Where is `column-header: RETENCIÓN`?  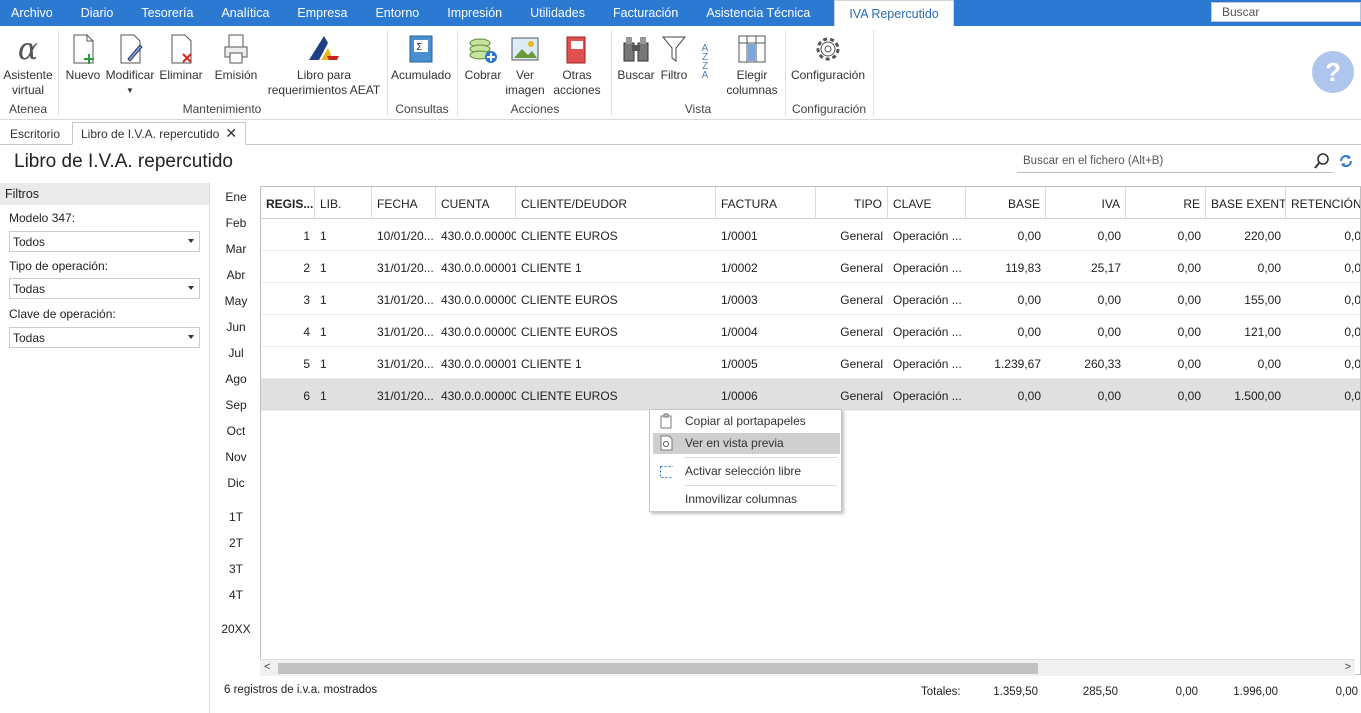
column-header: RETENCIÓN is located at coordinates (1323, 203).